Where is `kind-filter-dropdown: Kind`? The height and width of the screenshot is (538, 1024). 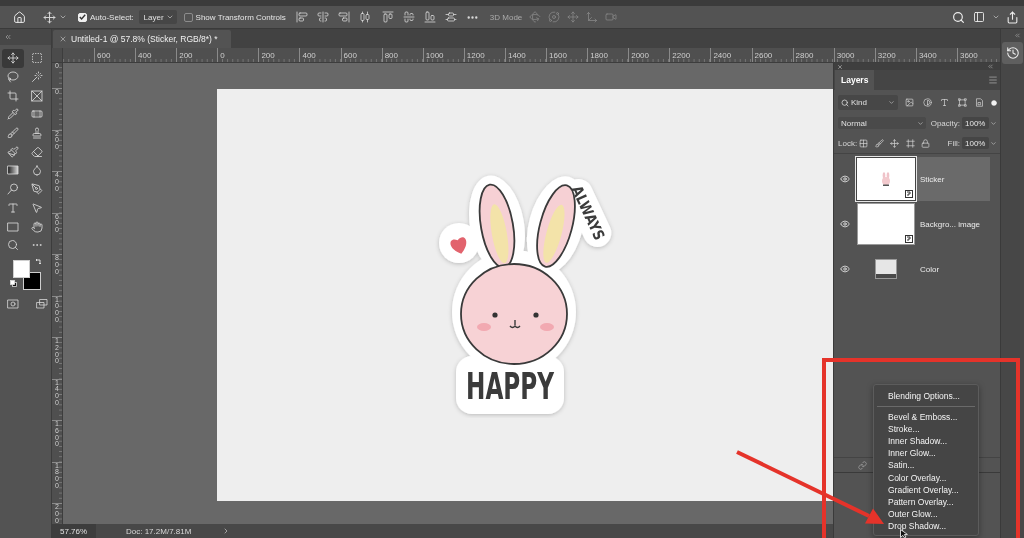
kind-filter-dropdown: Kind is located at coordinates (868, 102).